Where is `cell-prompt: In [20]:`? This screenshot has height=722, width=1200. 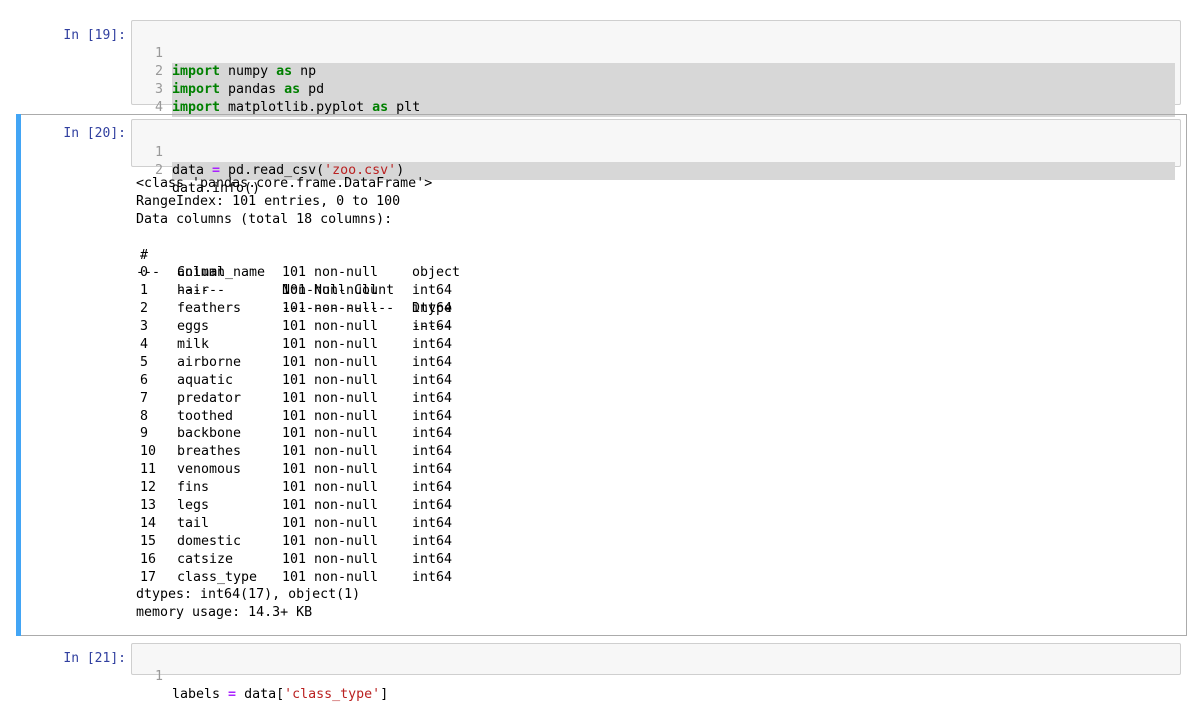
cell-prompt: In [20]: is located at coordinates (94, 133).